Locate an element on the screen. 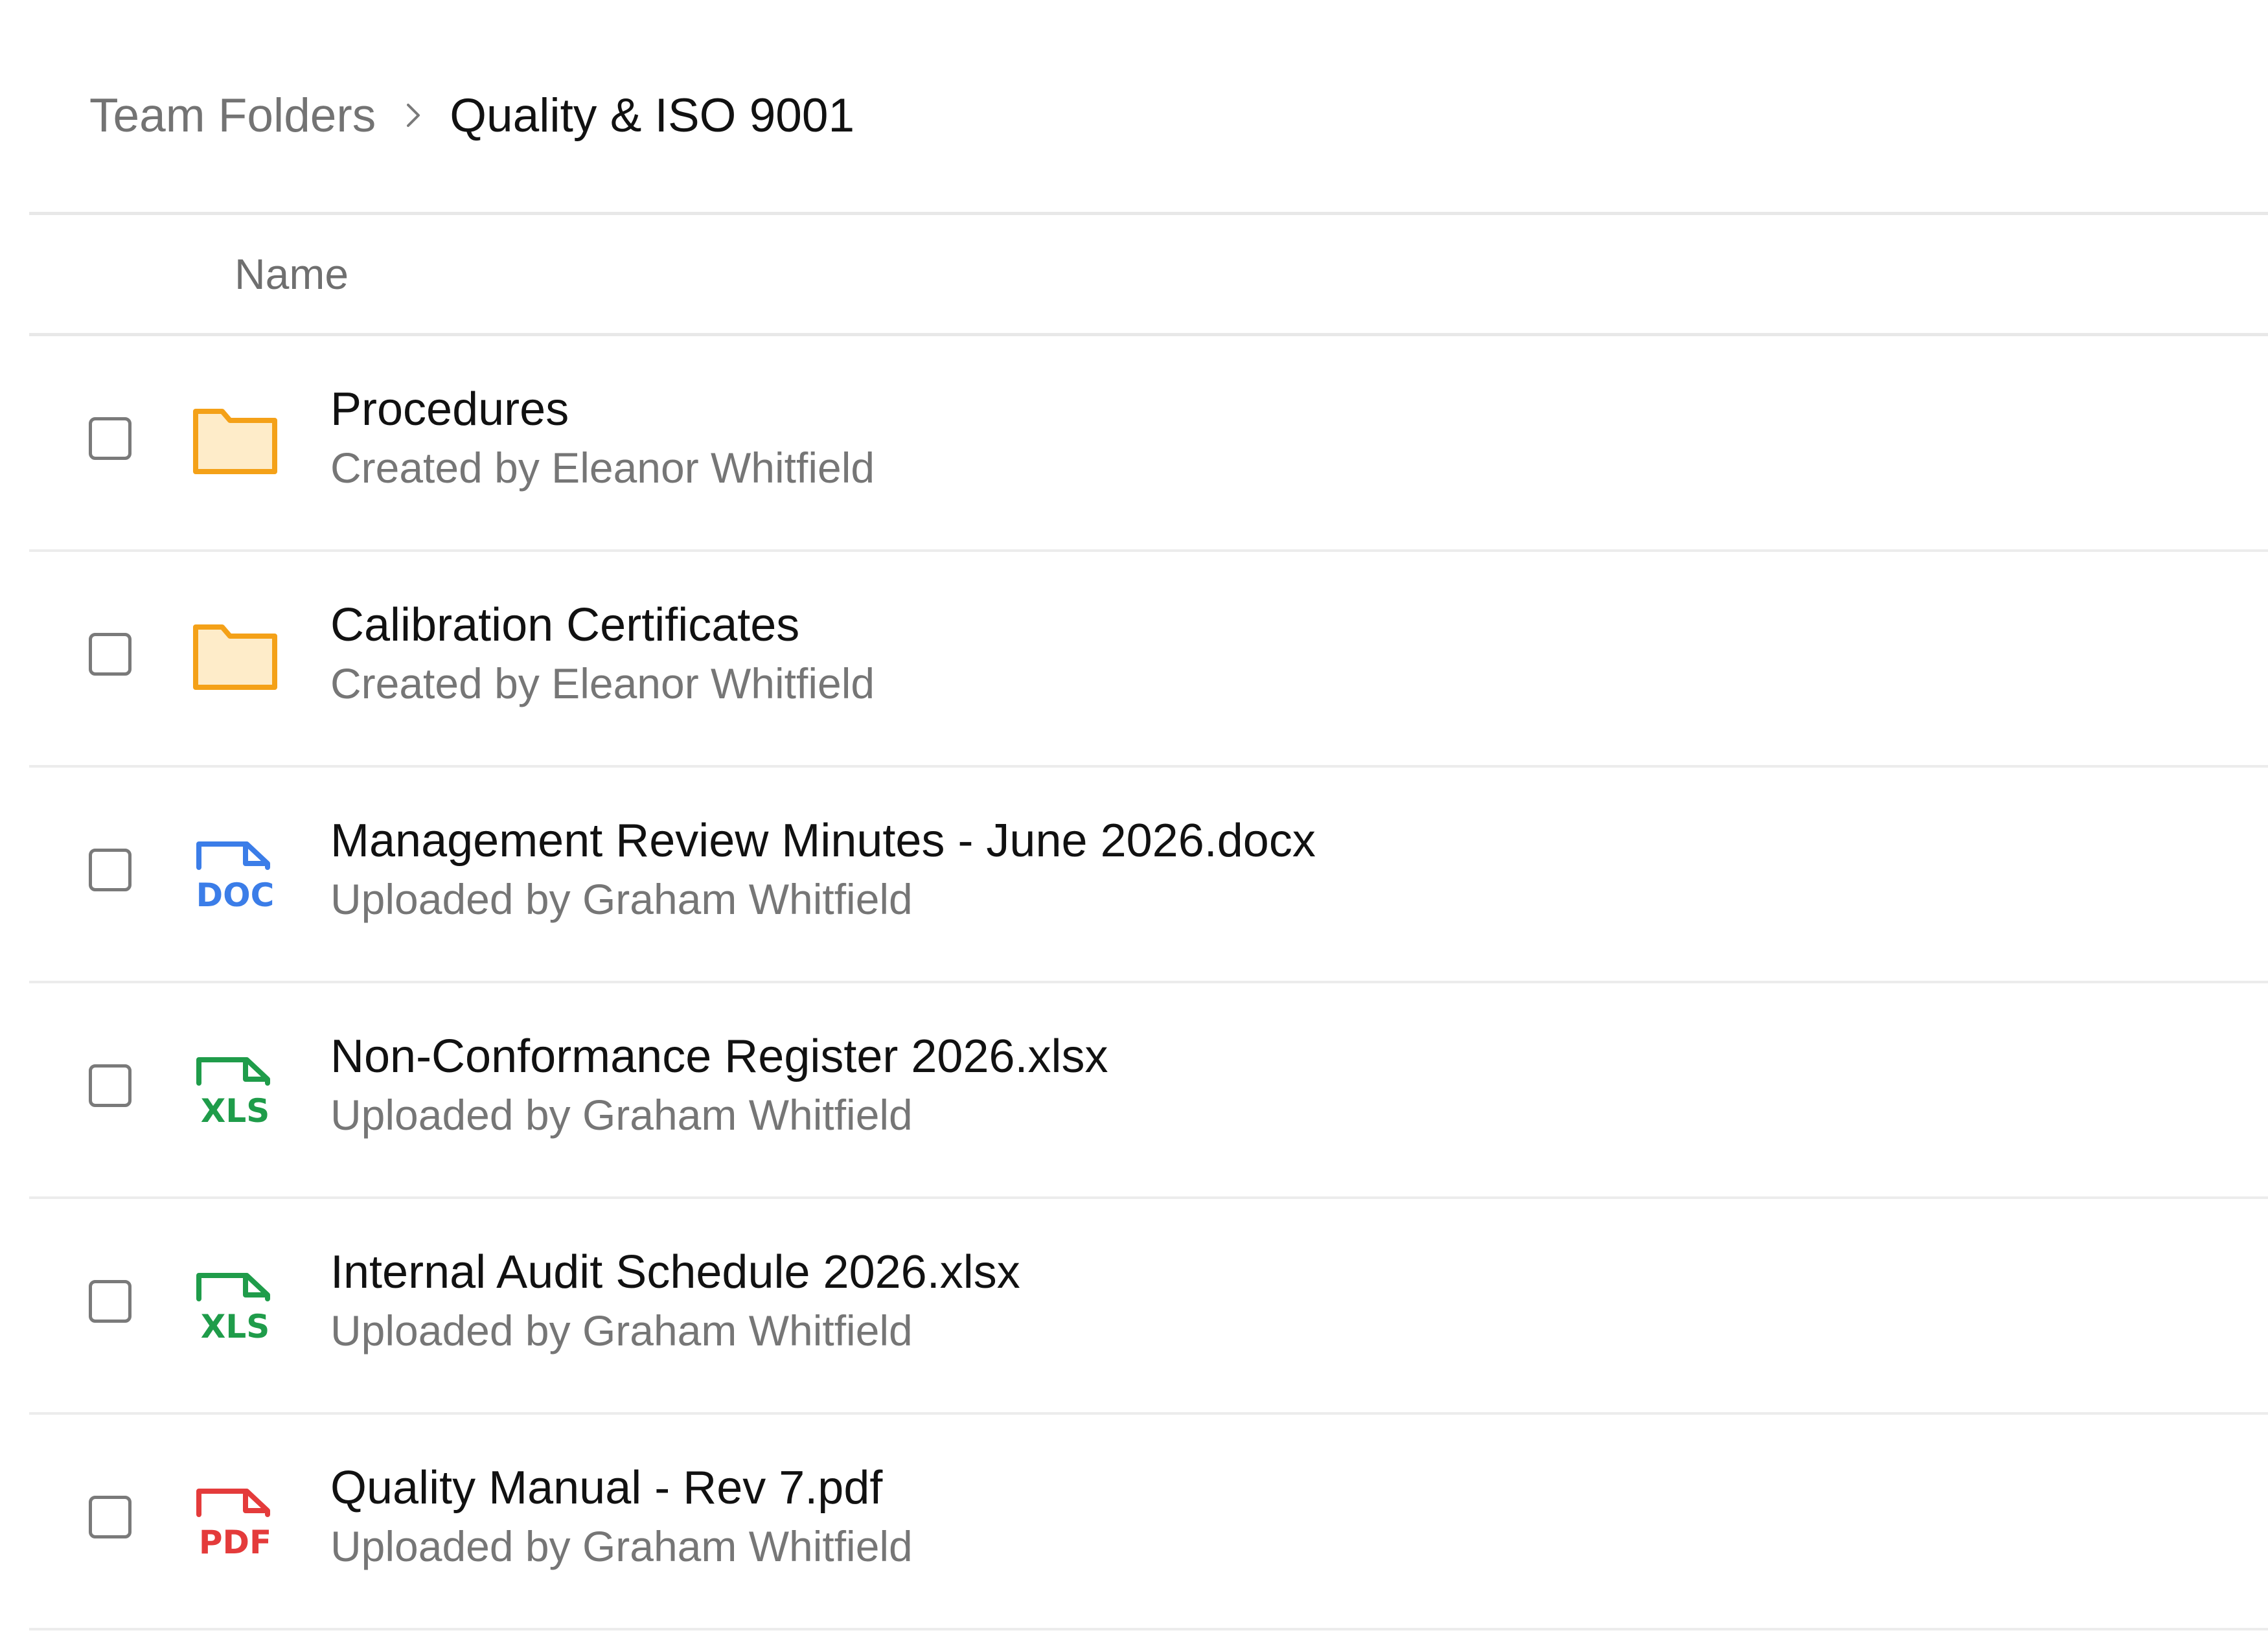 Image resolution: width=2268 pixels, height=1646 pixels. pdf-file-icon: PDF is located at coordinates (235, 1519).